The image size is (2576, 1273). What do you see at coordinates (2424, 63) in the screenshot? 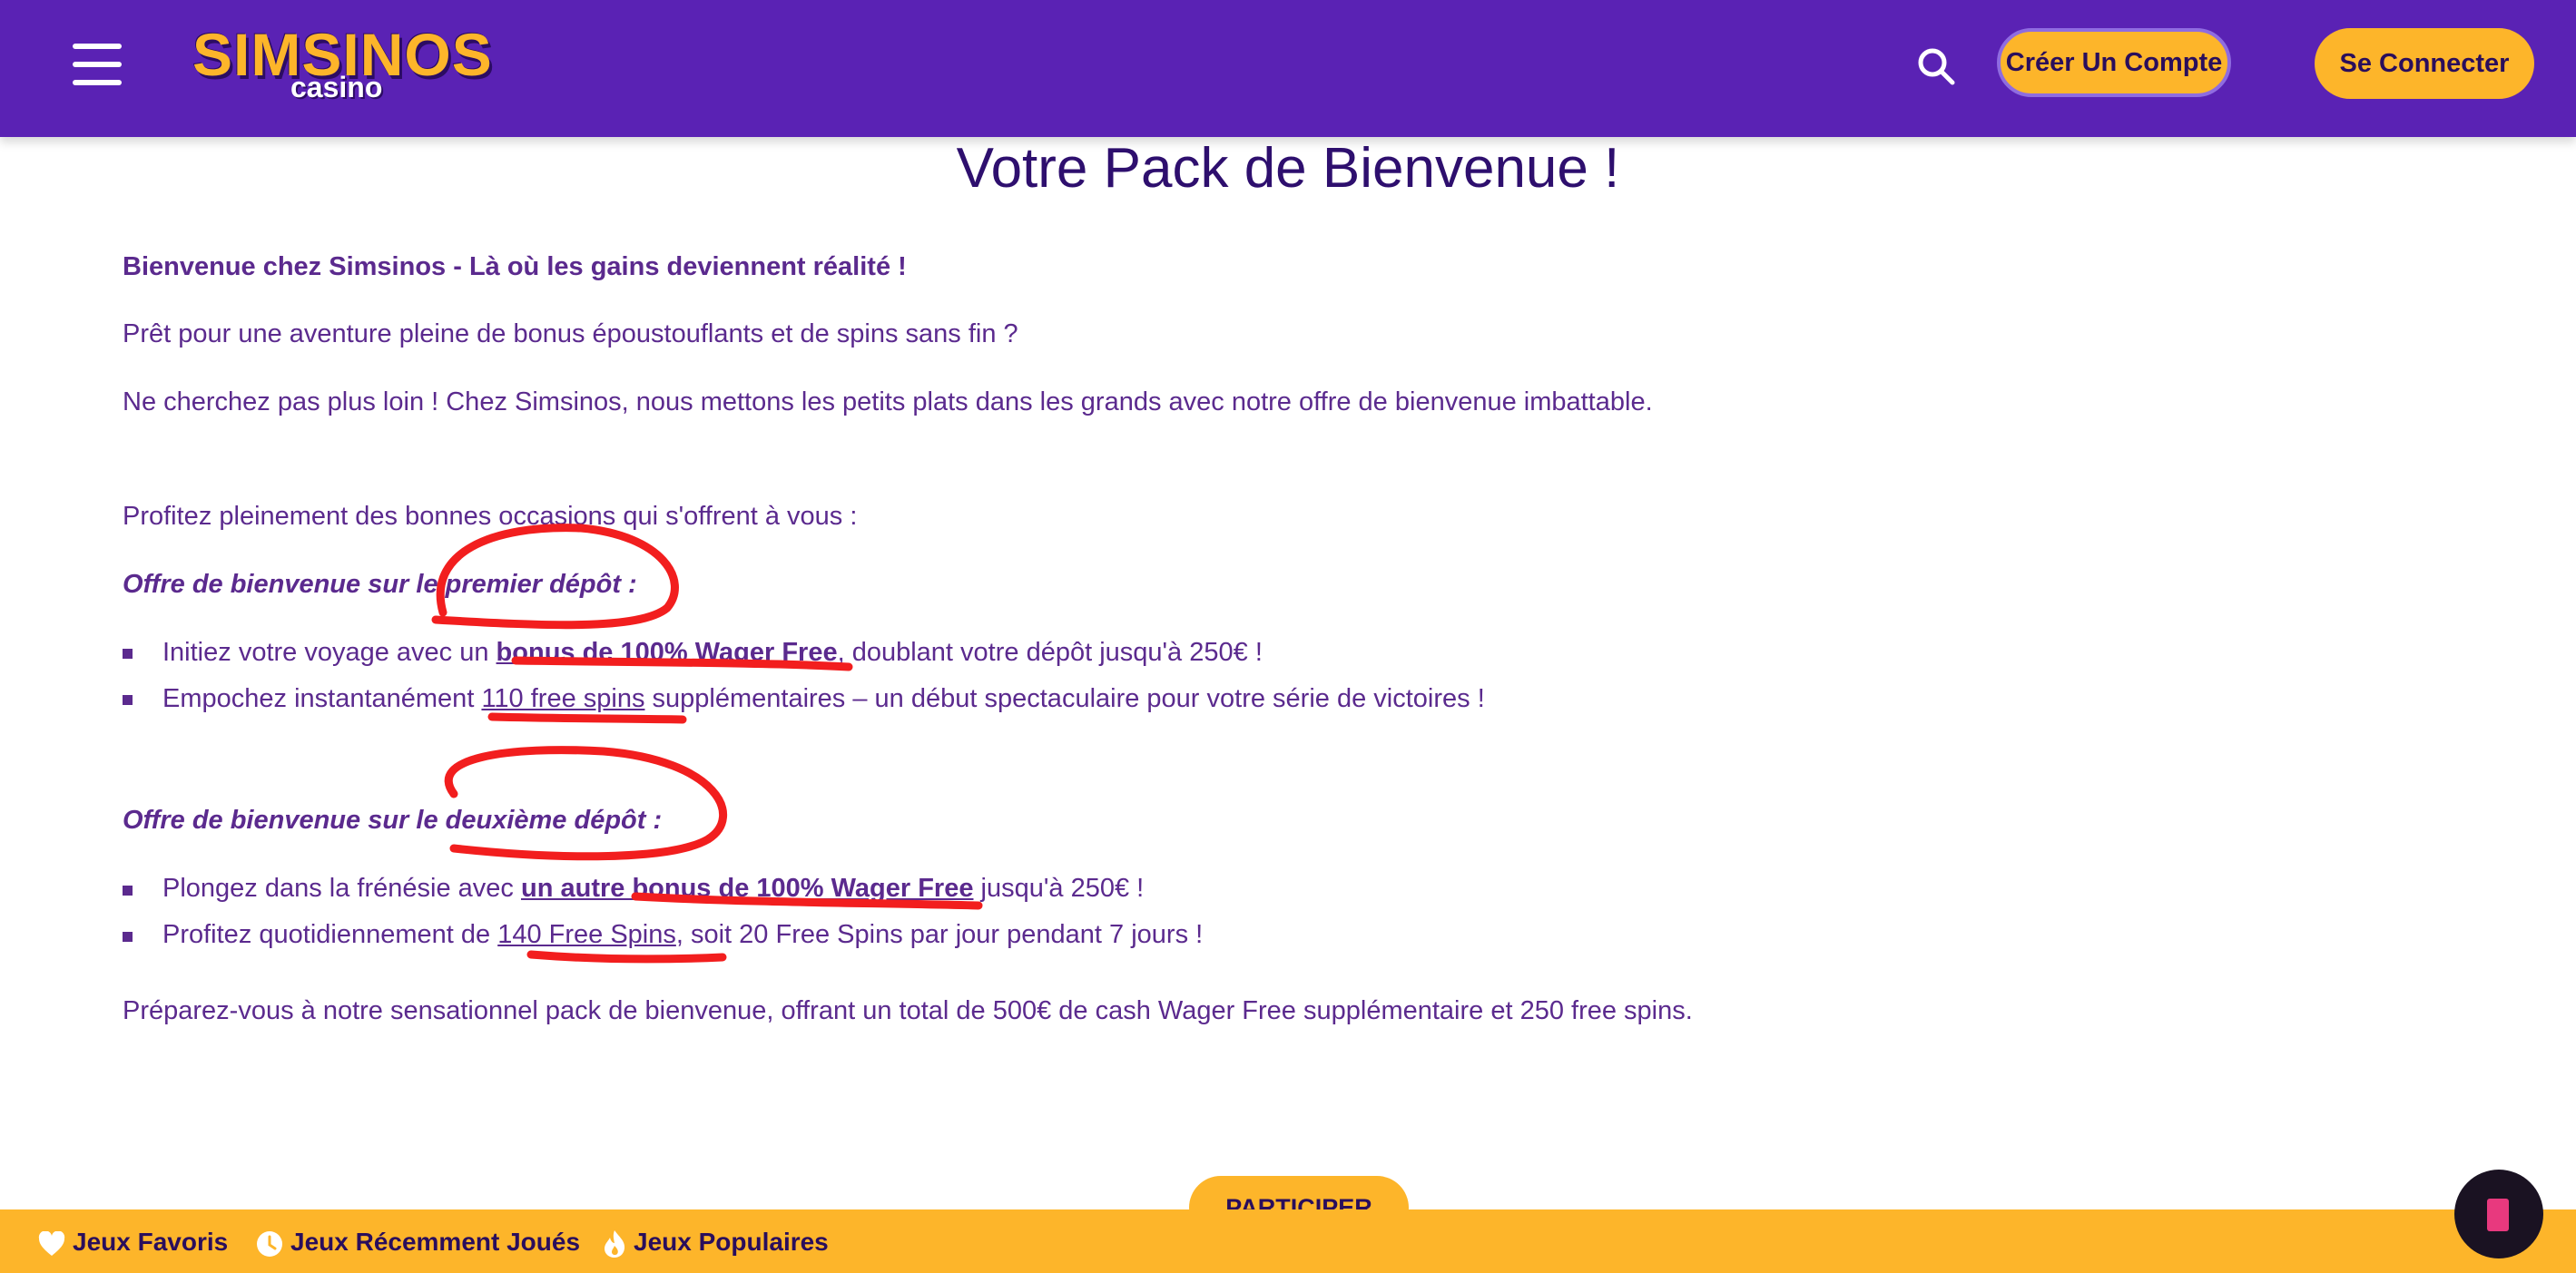
I see `login-button: Se Connecter` at bounding box center [2424, 63].